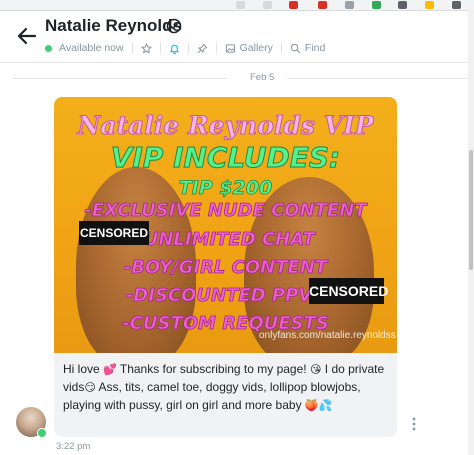 This screenshot has height=455, width=474. What do you see at coordinates (213, 369) in the screenshot?
I see `message-text-part: Thanks for subscribing to my page!` at bounding box center [213, 369].